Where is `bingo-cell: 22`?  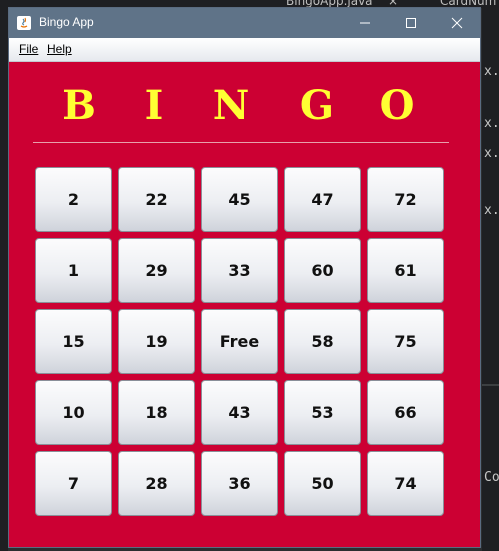
bingo-cell: 22 is located at coordinates (156, 199).